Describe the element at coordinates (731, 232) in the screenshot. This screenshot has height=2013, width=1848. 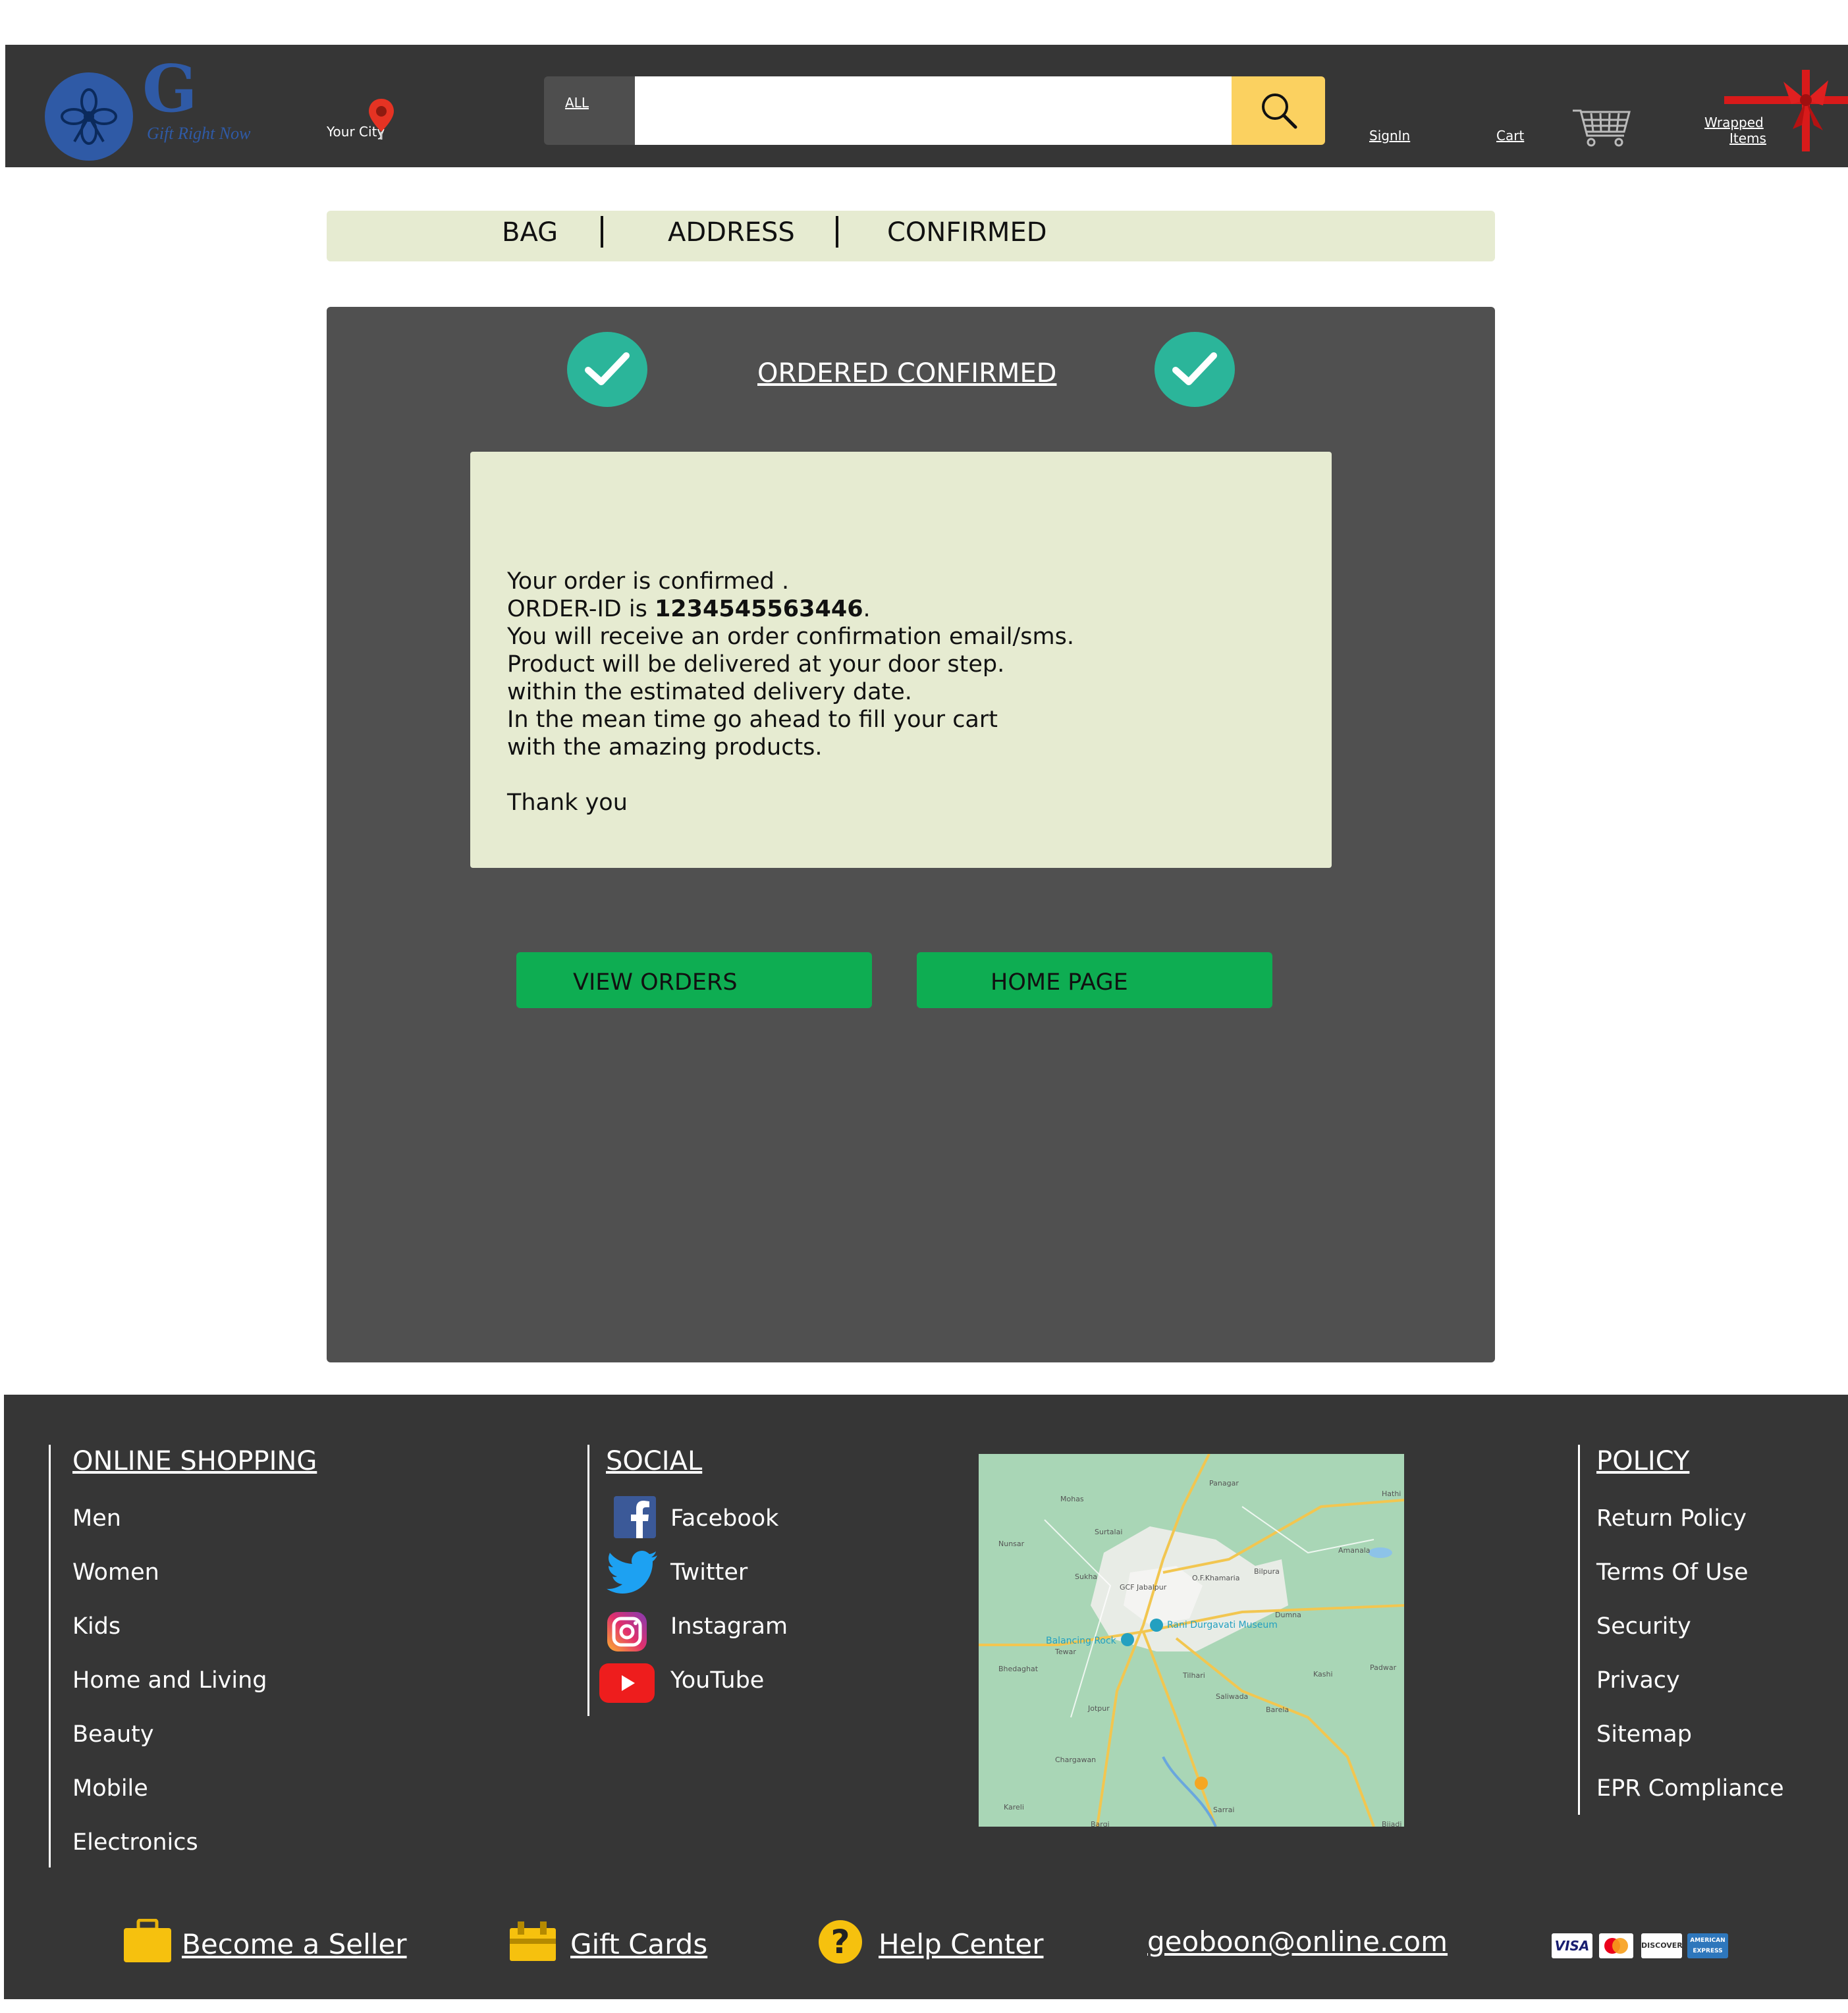
I see `step-address: ADDRESS` at that location.